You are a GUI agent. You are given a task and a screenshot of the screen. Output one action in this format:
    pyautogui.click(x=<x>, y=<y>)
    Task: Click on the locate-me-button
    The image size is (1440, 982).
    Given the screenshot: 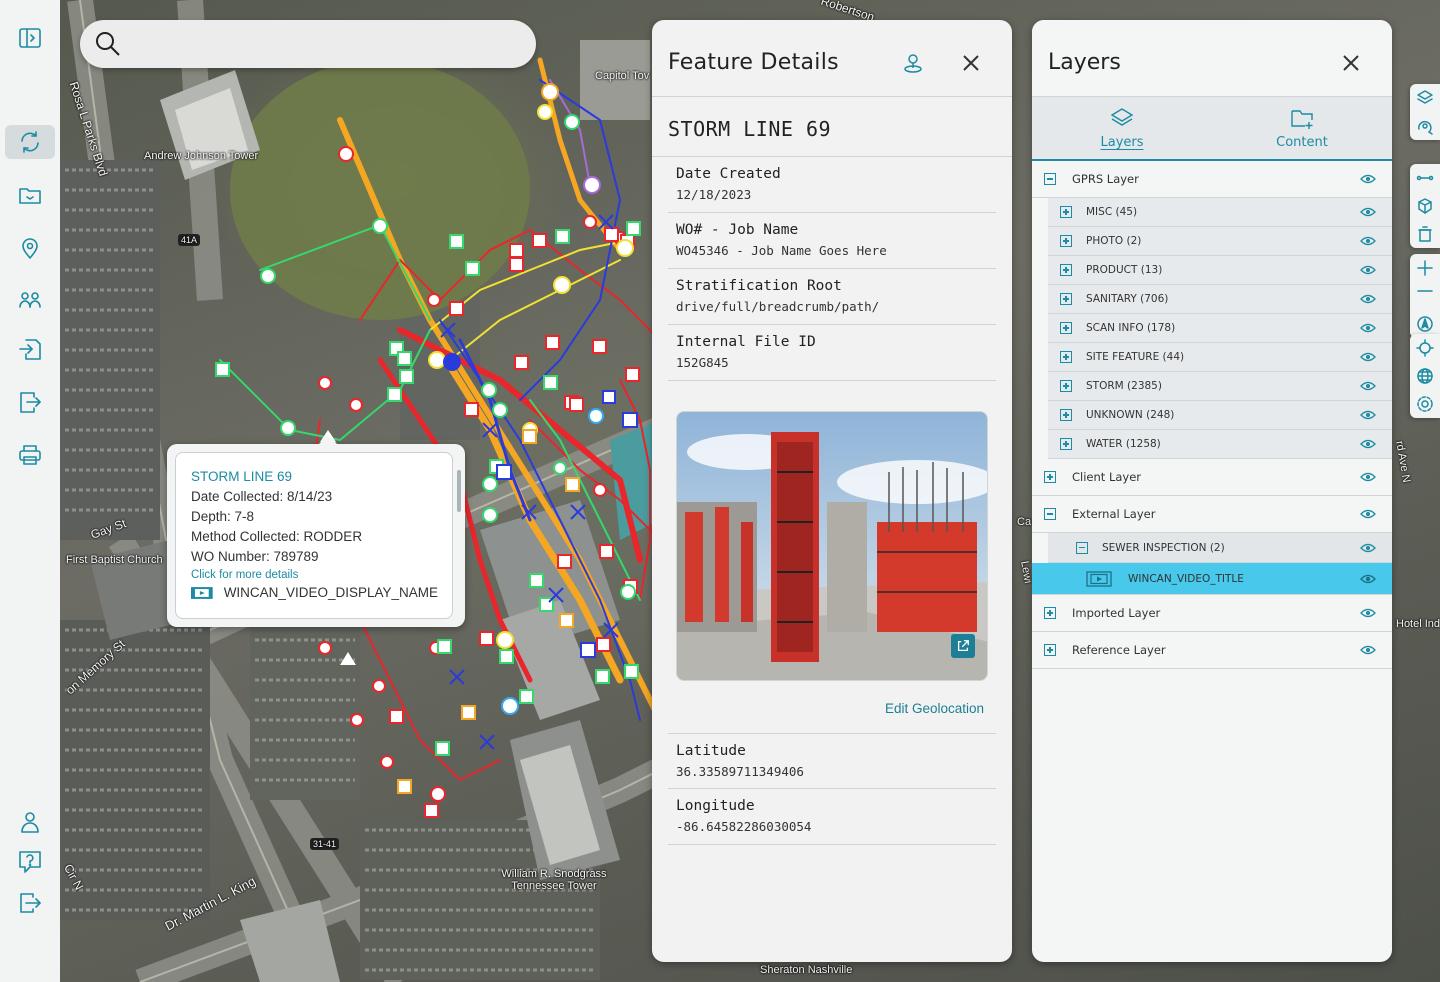 What is the action you would take?
    pyautogui.click(x=1425, y=348)
    